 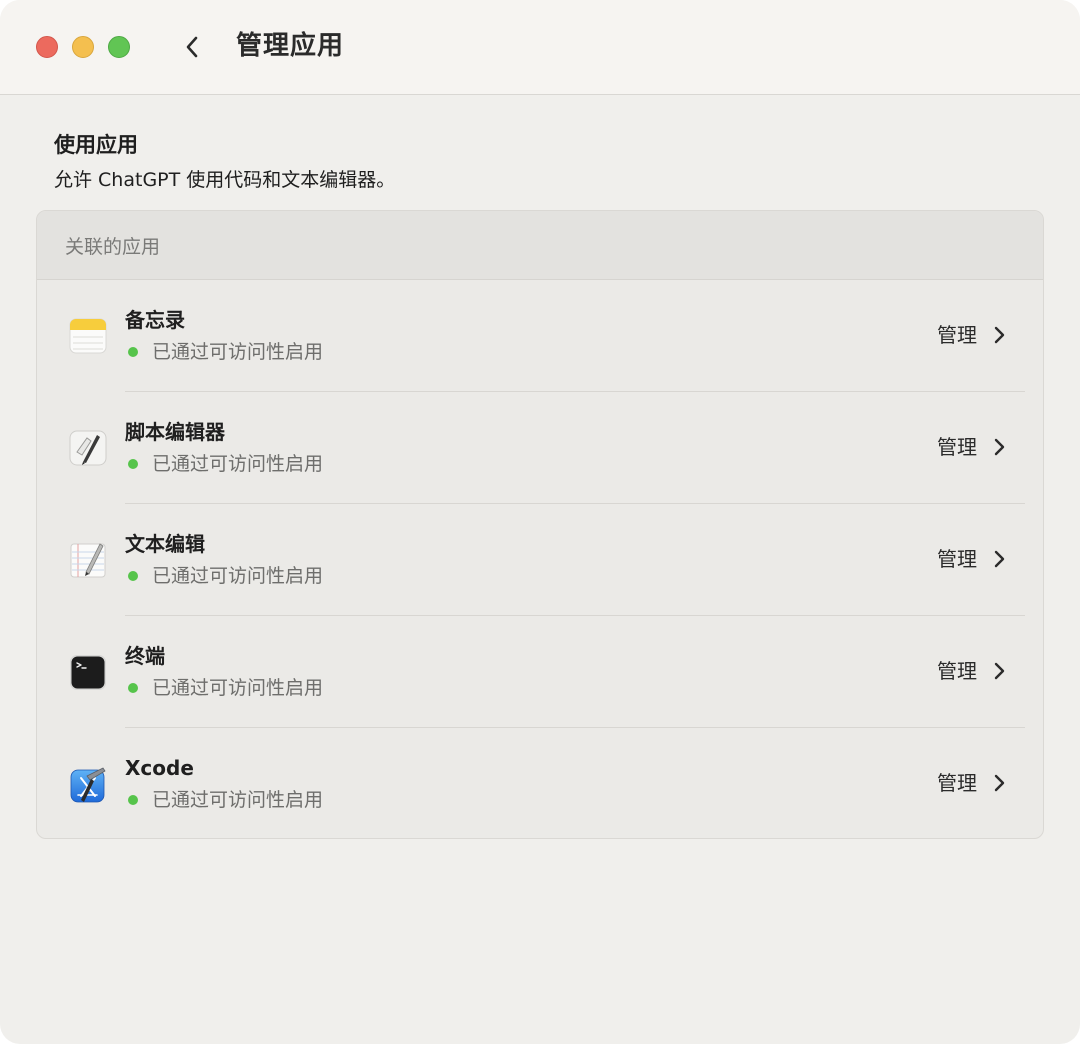 I want to click on close-window-button, so click(x=47, y=47).